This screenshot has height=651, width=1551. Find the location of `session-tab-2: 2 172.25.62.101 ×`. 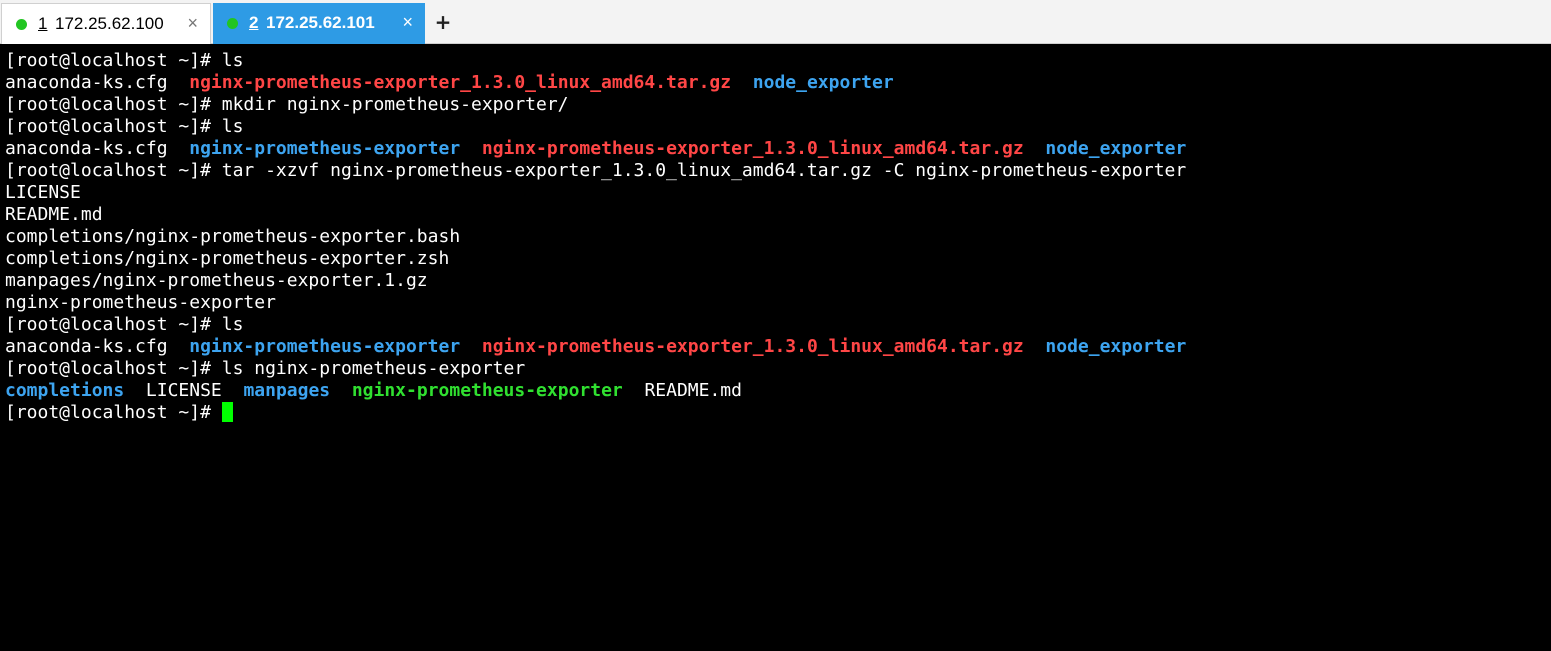

session-tab-2: 2 172.25.62.101 × is located at coordinates (319, 23).